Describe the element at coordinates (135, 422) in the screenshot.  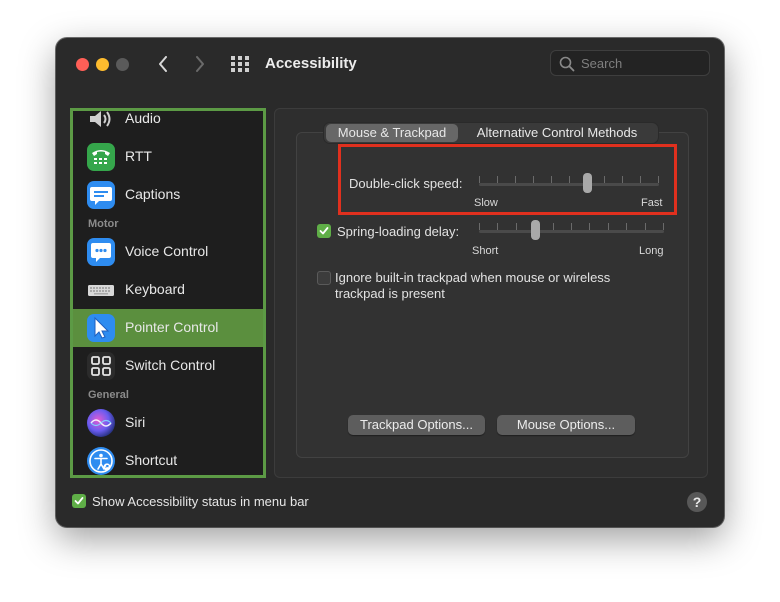
I see `sidebar-item-label: Siri` at that location.